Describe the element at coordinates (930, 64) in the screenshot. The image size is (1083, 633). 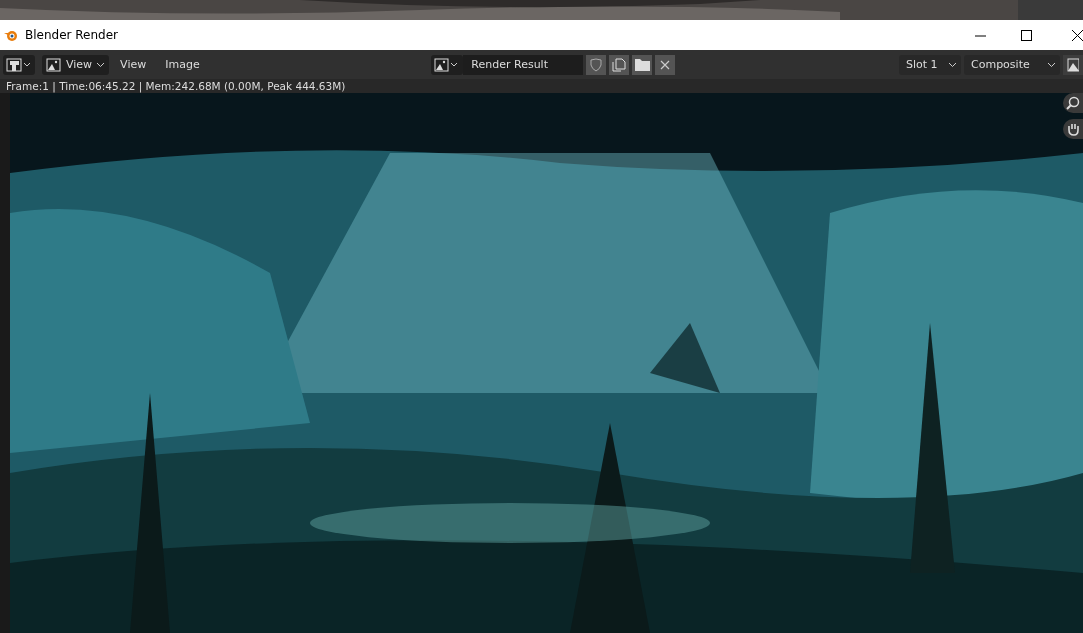
I see `slot-dropdown: Slot 1` at that location.